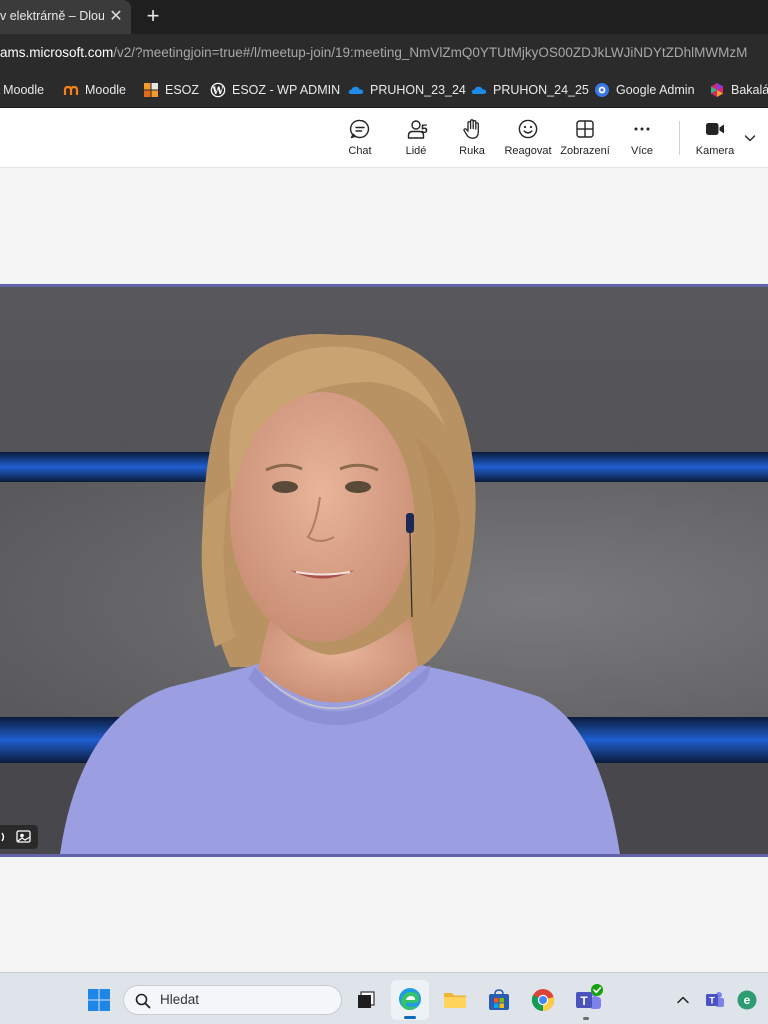 The image size is (768, 1024). Describe the element at coordinates (541, 90) in the screenshot. I see `bookmark-label: PRUHON_24_25` at that location.